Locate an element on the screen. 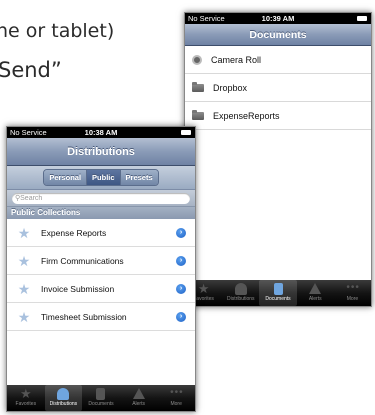 The image size is (375, 415). list-item-label: Timesheet Submission is located at coordinates (84, 316).